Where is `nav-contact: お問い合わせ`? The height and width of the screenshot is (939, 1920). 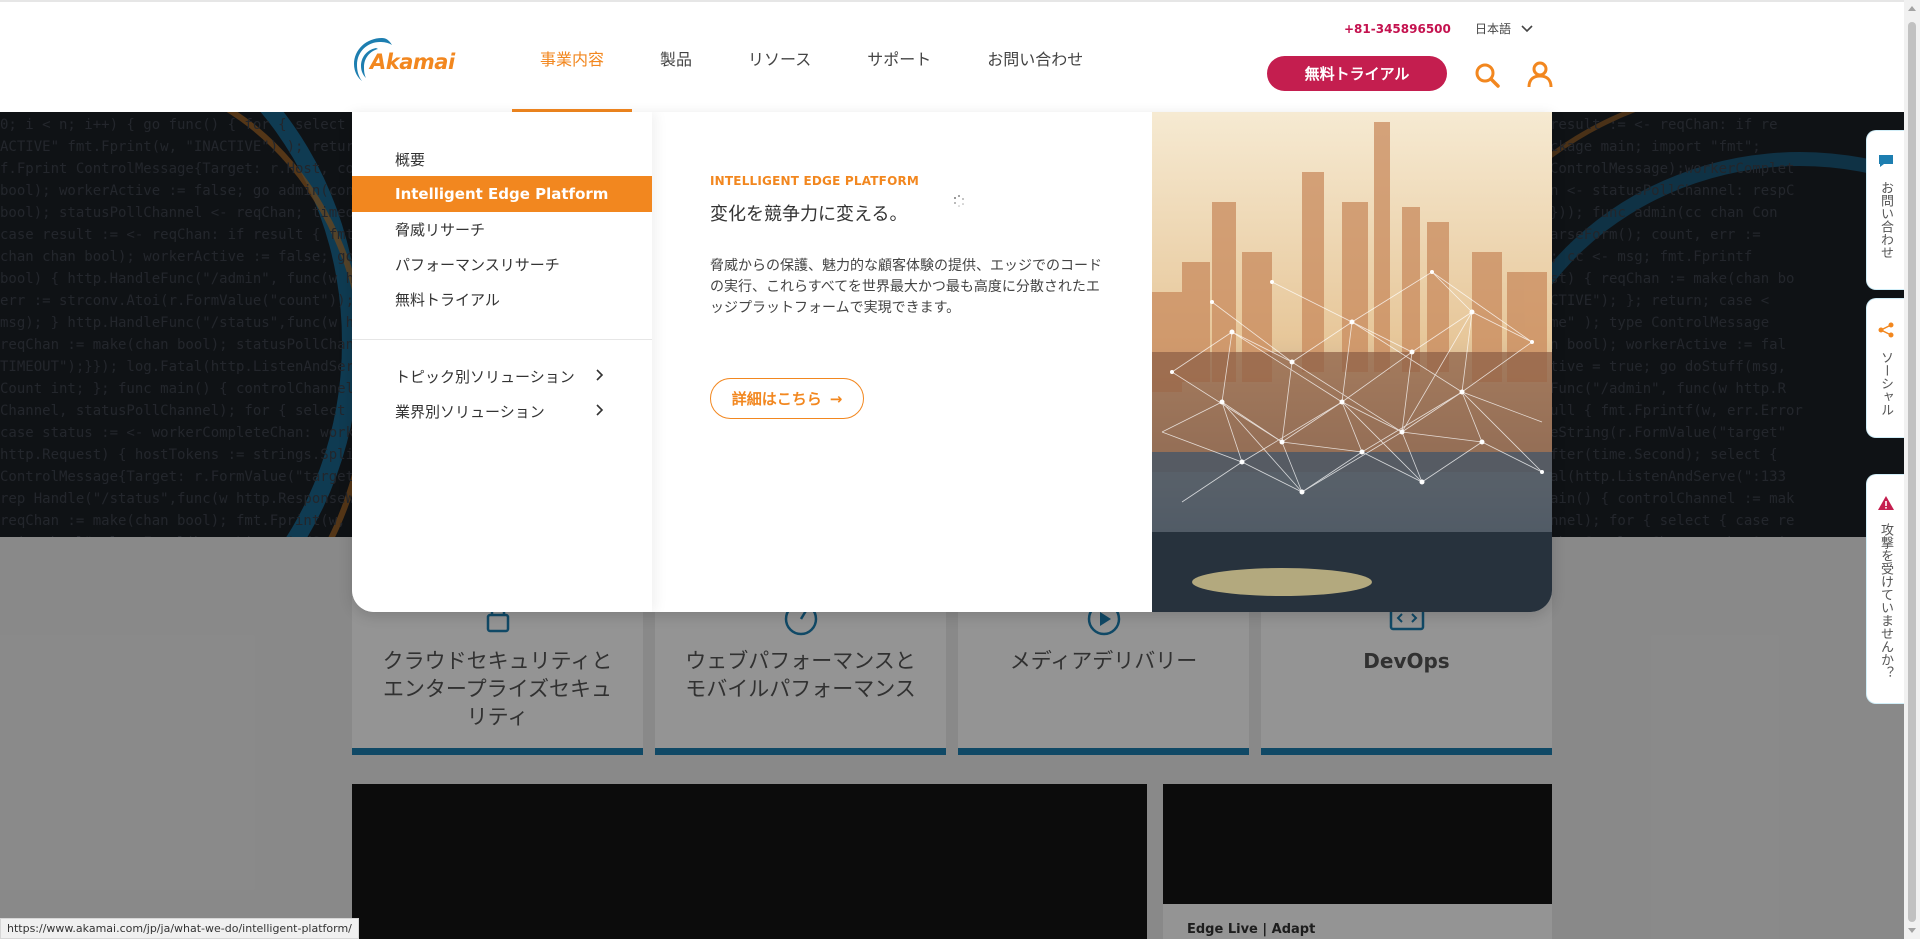 nav-contact: お問い合わせ is located at coordinates (1035, 58).